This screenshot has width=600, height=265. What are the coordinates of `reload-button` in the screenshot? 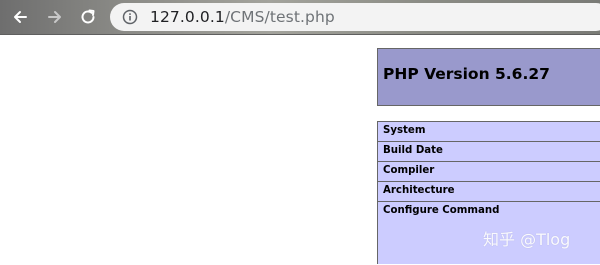 It's located at (88, 17).